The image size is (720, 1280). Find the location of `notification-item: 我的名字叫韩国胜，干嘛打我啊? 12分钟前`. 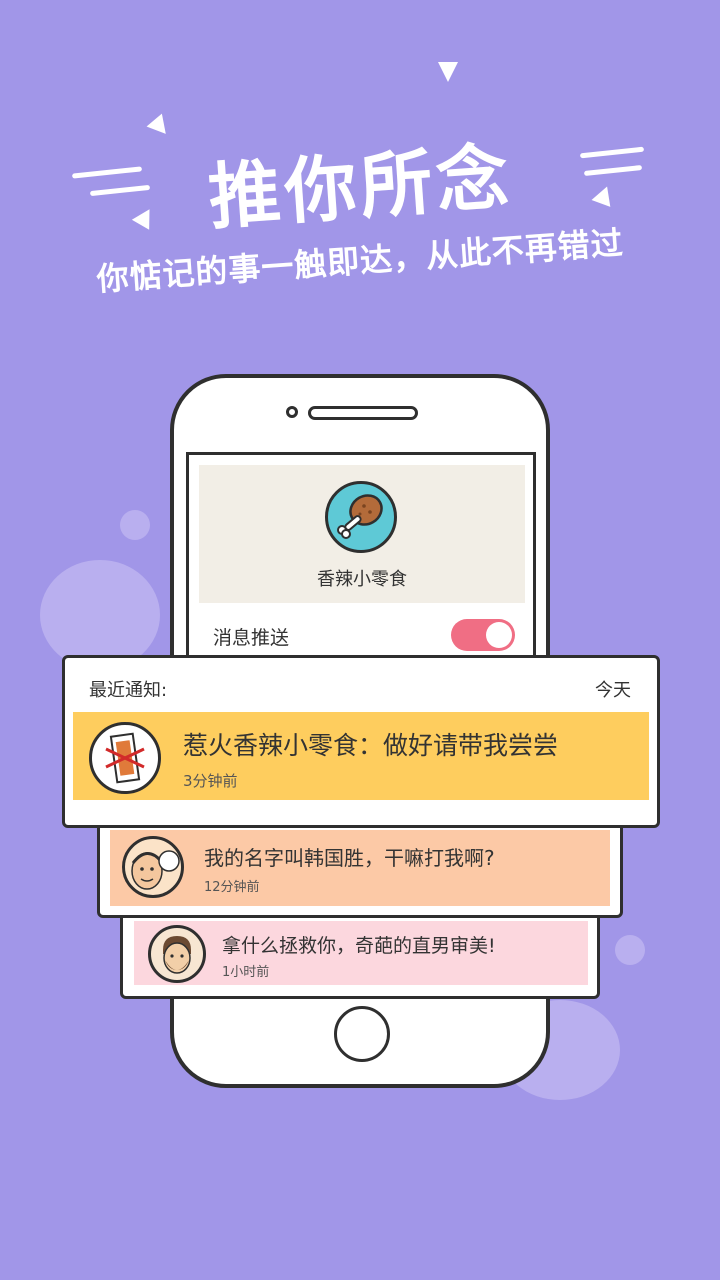

notification-item: 我的名字叫韩国胜，干嘛打我啊? 12分钟前 is located at coordinates (360, 868).